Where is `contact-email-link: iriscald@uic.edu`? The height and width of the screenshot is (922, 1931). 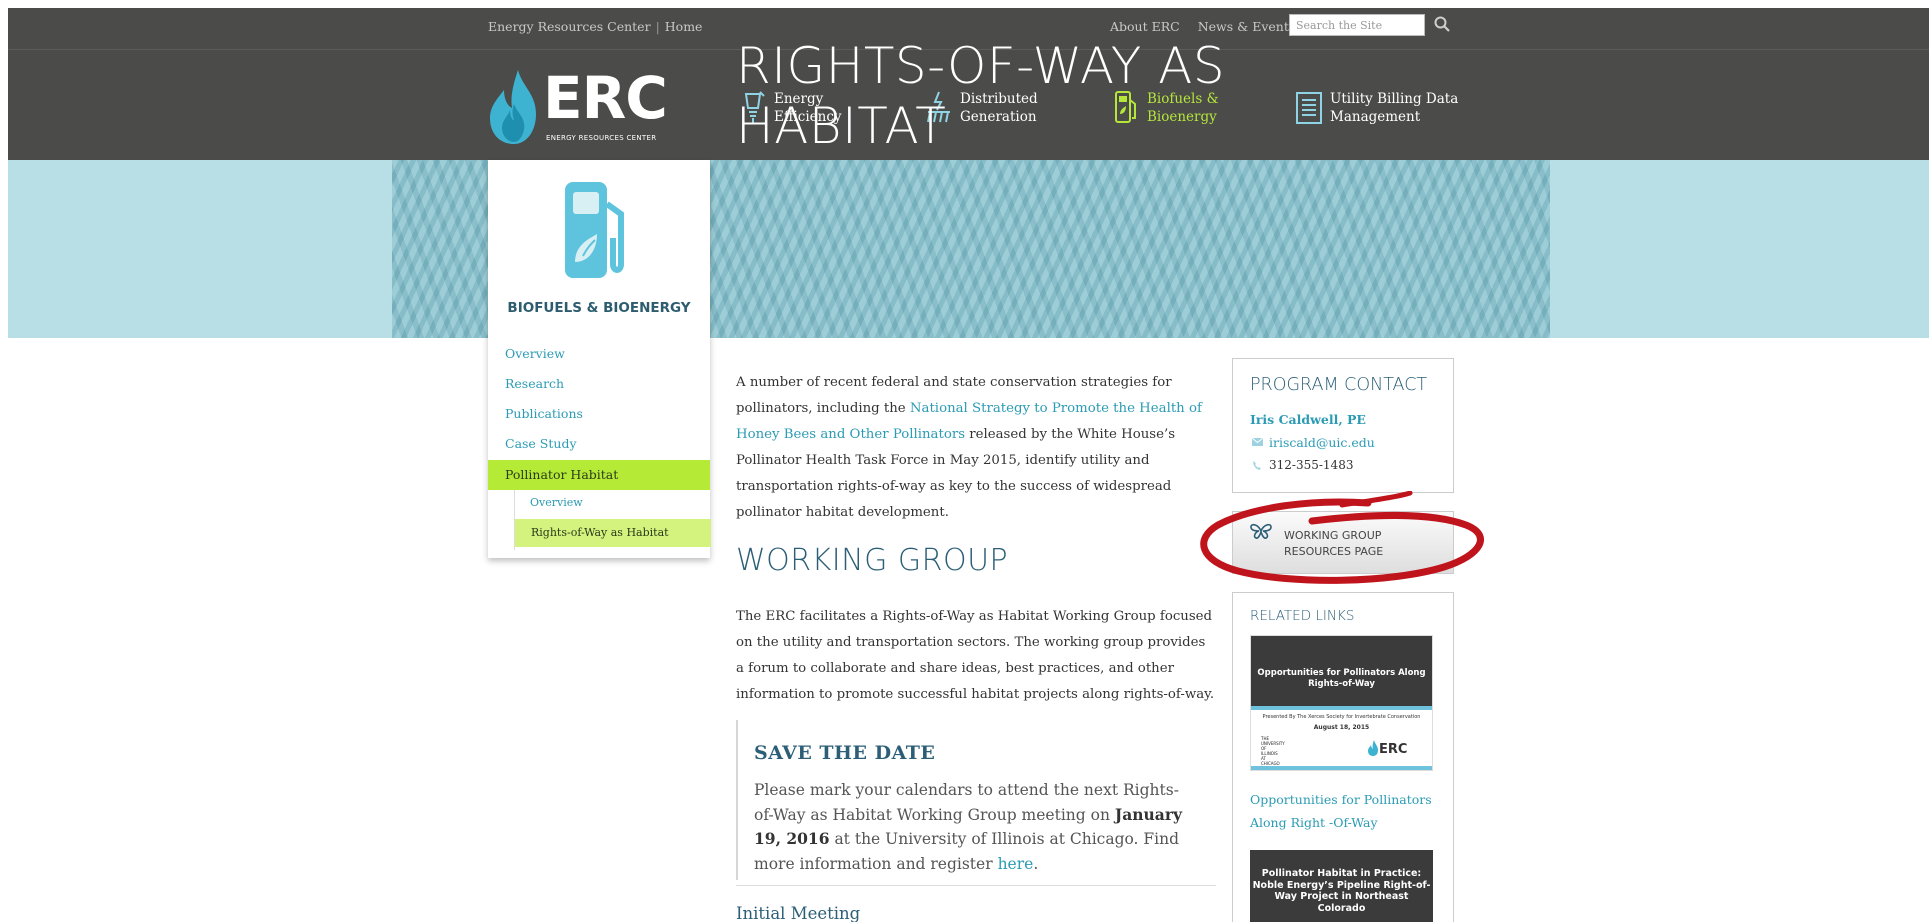 contact-email-link: iriscald@uic.edu is located at coordinates (1322, 442).